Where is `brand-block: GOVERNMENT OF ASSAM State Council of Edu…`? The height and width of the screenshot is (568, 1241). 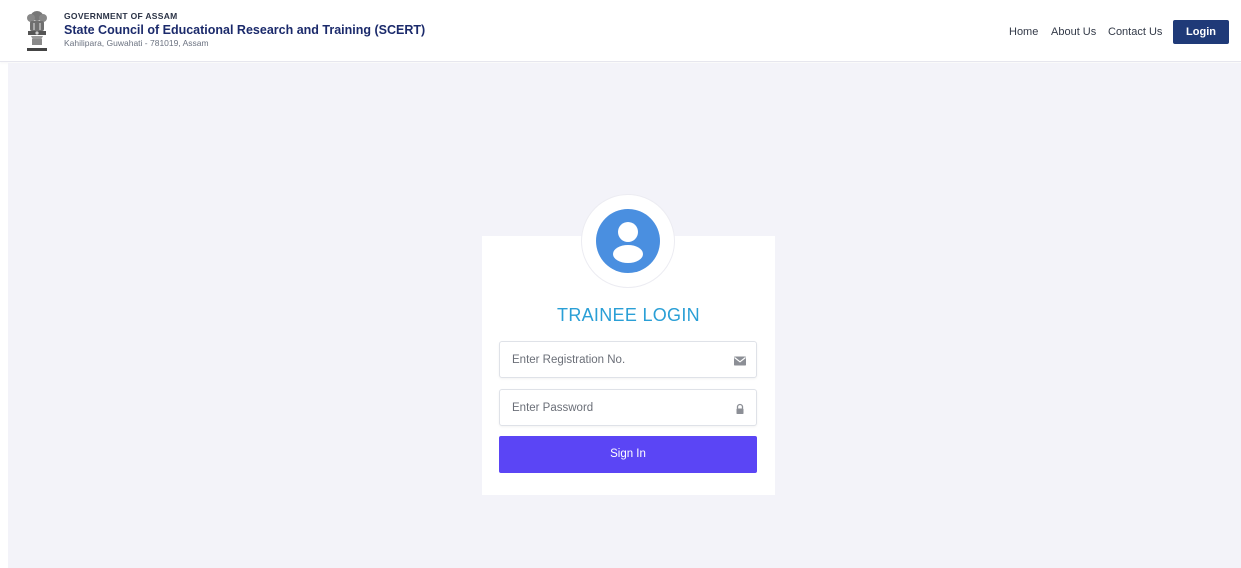 brand-block: GOVERNMENT OF ASSAM State Council of Edu… is located at coordinates (244, 30).